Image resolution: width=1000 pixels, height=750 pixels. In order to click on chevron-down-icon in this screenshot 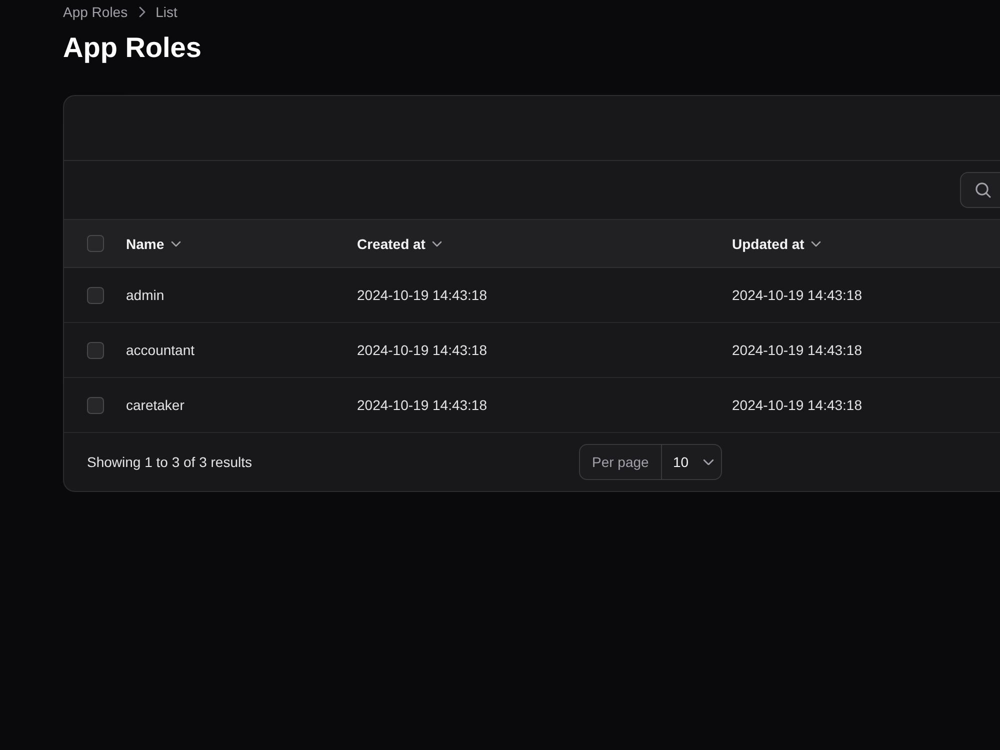, I will do `click(708, 462)`.